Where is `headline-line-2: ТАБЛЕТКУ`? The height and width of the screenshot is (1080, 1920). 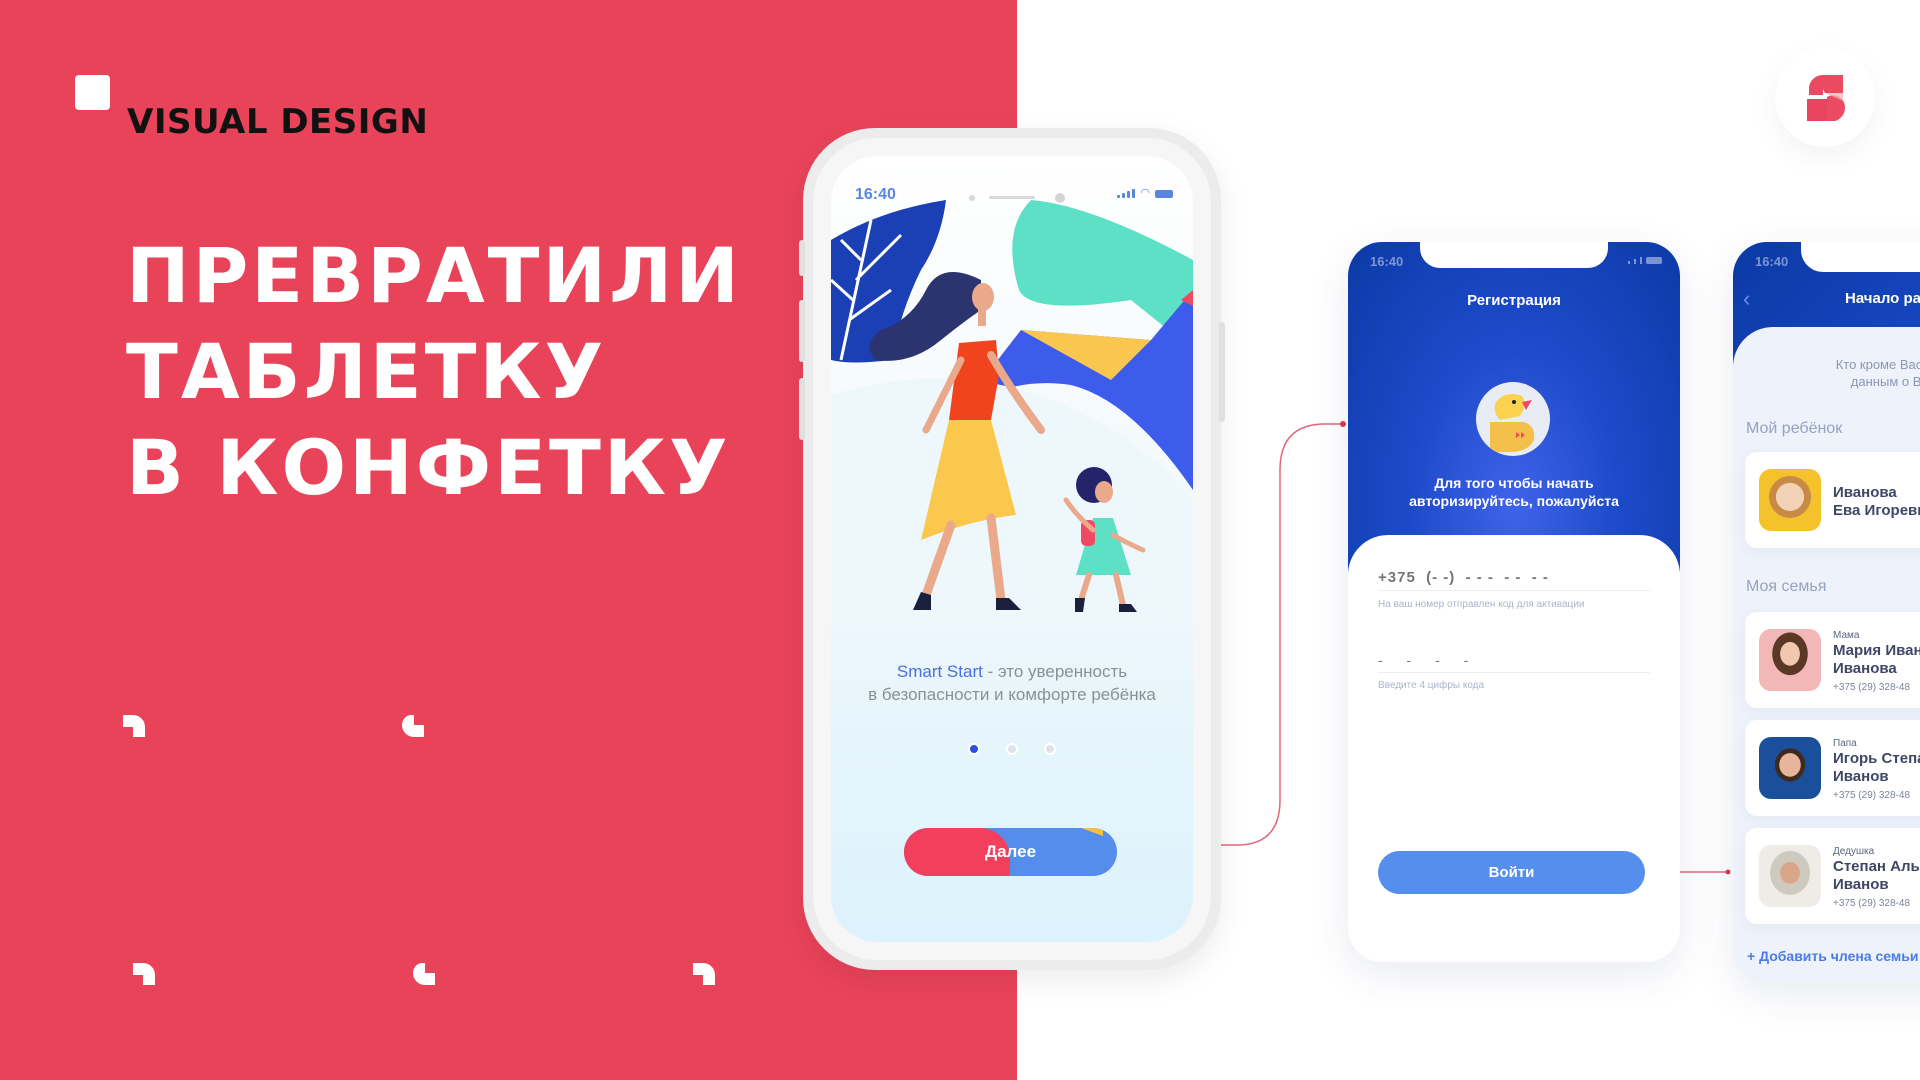 headline-line-2: ТАБЛЕТКУ is located at coordinates (366, 371).